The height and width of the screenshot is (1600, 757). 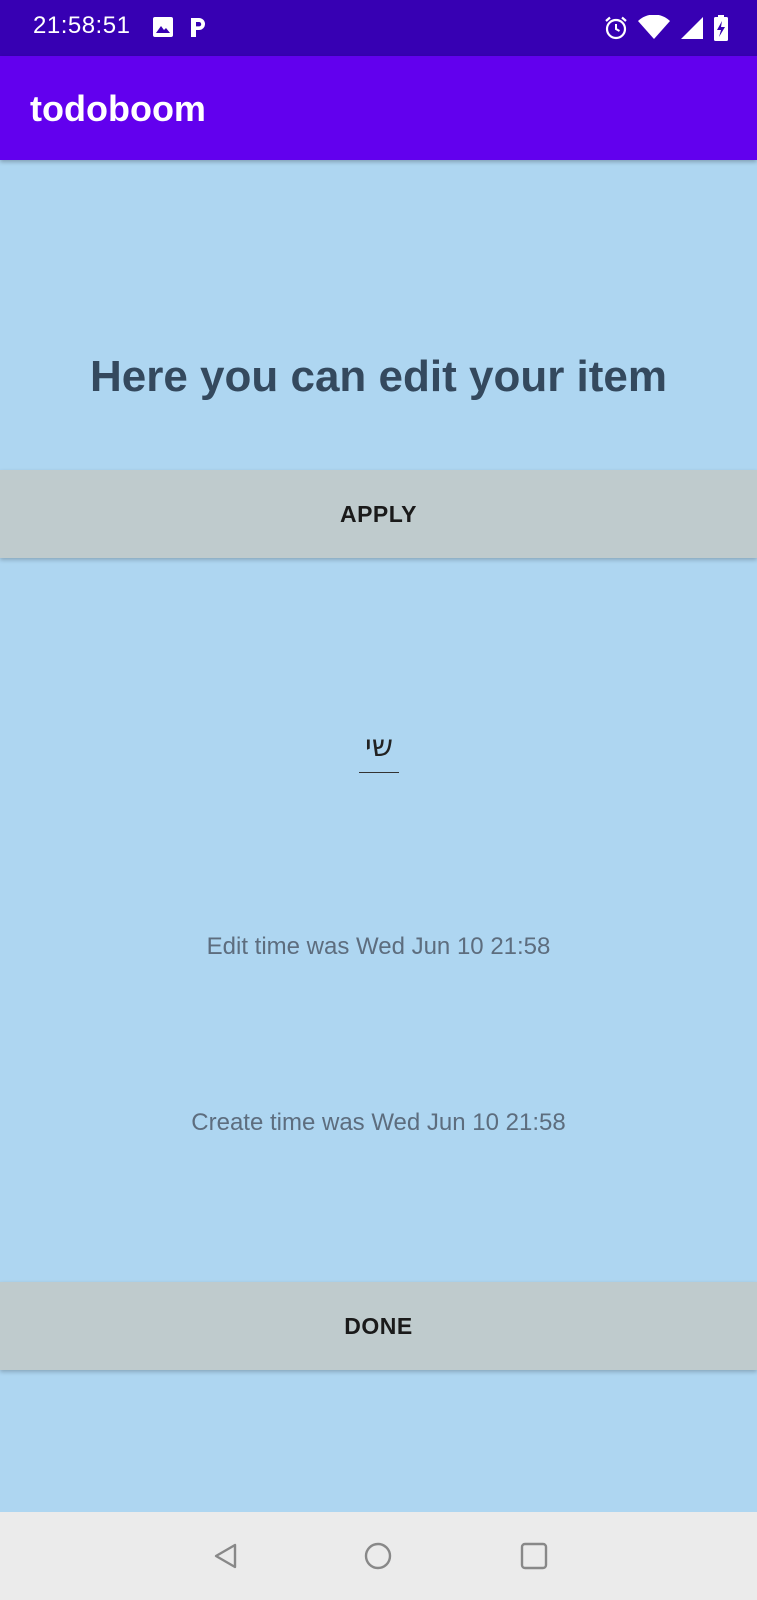 I want to click on page-heading: Here you can edit your item, so click(x=378, y=376).